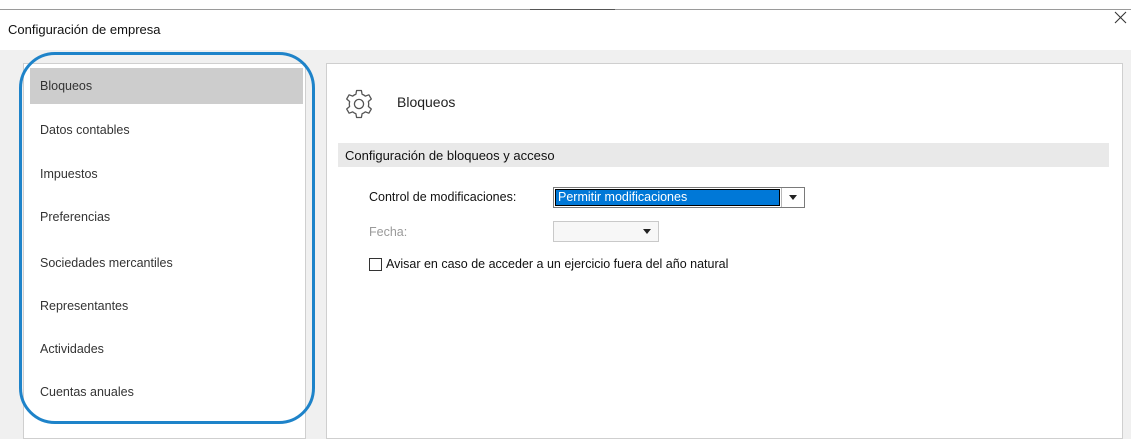  What do you see at coordinates (565, 30) in the screenshot?
I see `title-bar: Configuración de empresa` at bounding box center [565, 30].